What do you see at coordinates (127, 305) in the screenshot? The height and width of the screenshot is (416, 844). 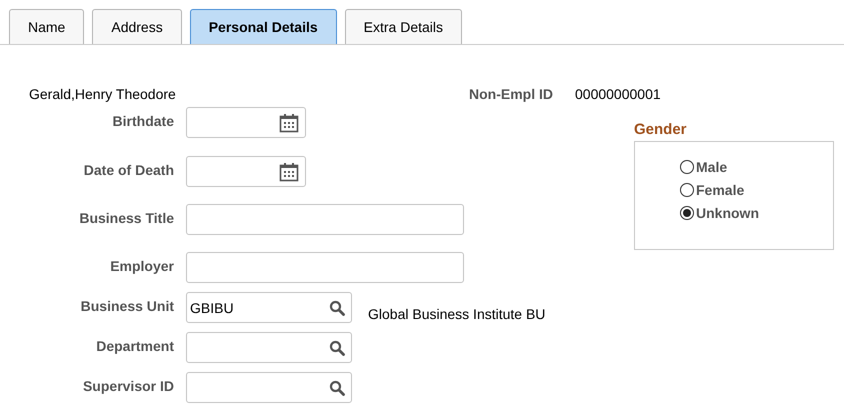 I see `field-label: Business Unit` at bounding box center [127, 305].